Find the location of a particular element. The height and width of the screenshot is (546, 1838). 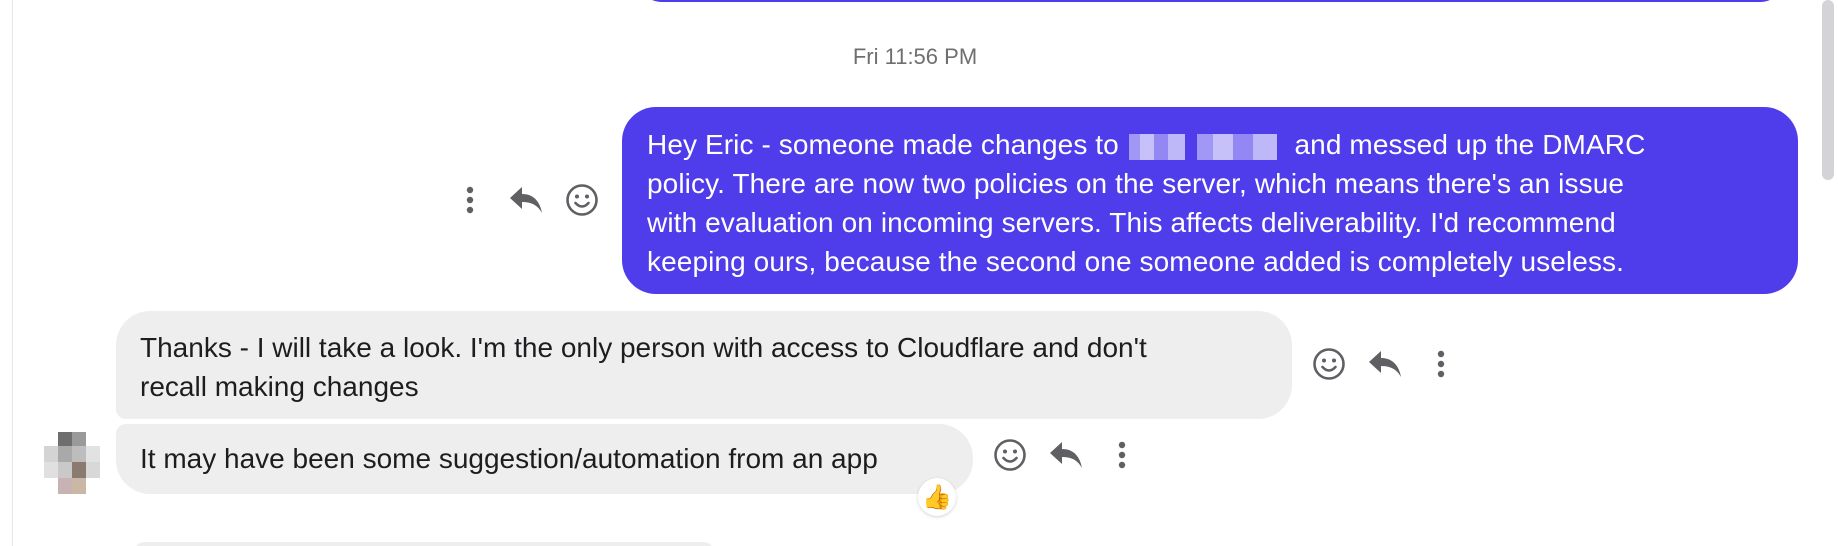

outgoing-text: Hey Eric - someone made changes to is located at coordinates (887, 144).